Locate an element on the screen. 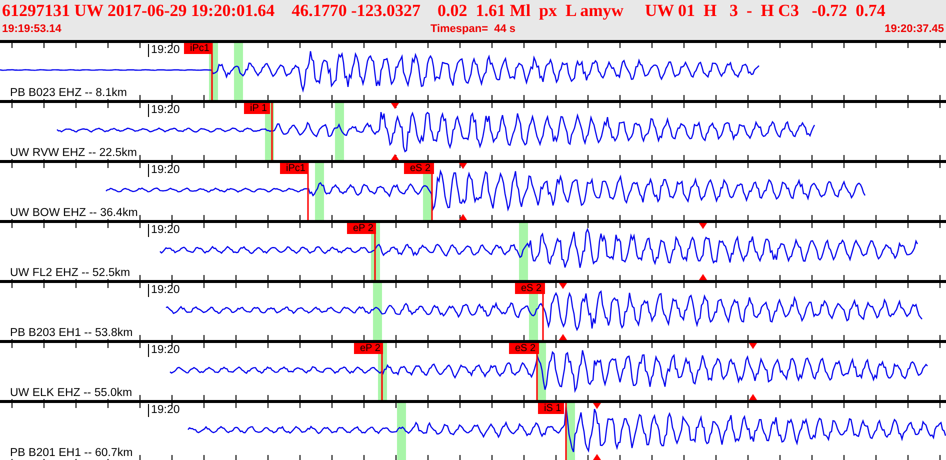 The height and width of the screenshot is (460, 946). end-time: 19:20:37.45 is located at coordinates (914, 29).